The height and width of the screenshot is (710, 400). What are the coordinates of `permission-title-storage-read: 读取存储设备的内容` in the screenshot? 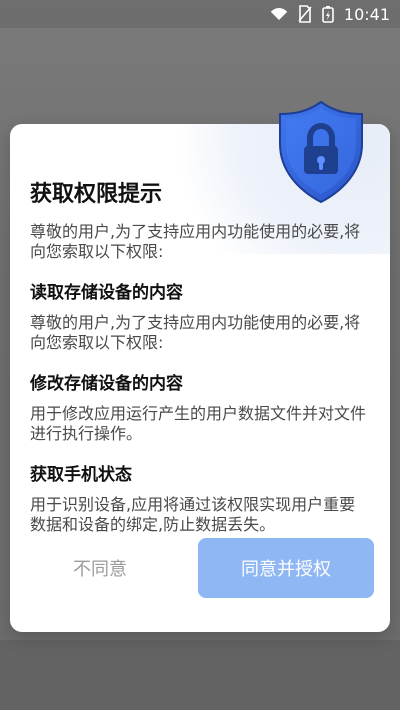 It's located at (106, 293).